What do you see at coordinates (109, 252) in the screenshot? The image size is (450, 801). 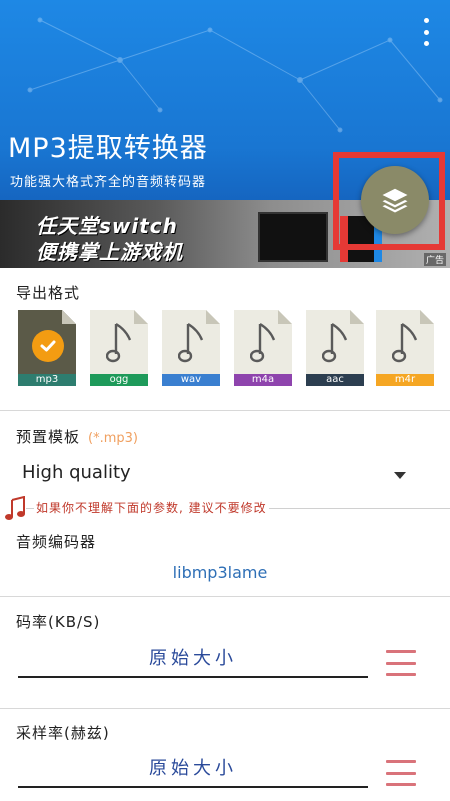 I see `ad-tagline: 便携掌上游戏机` at bounding box center [109, 252].